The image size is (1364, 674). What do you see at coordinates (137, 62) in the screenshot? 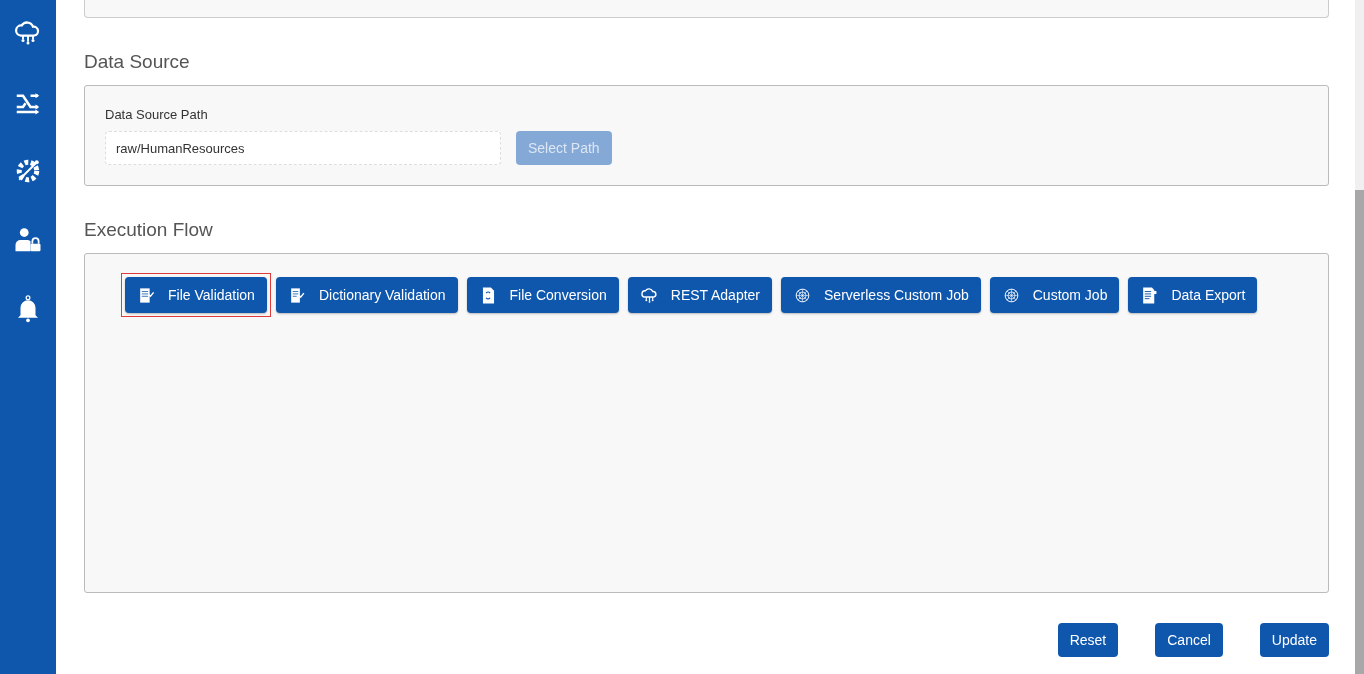
I see `section-heading: Data Source` at bounding box center [137, 62].